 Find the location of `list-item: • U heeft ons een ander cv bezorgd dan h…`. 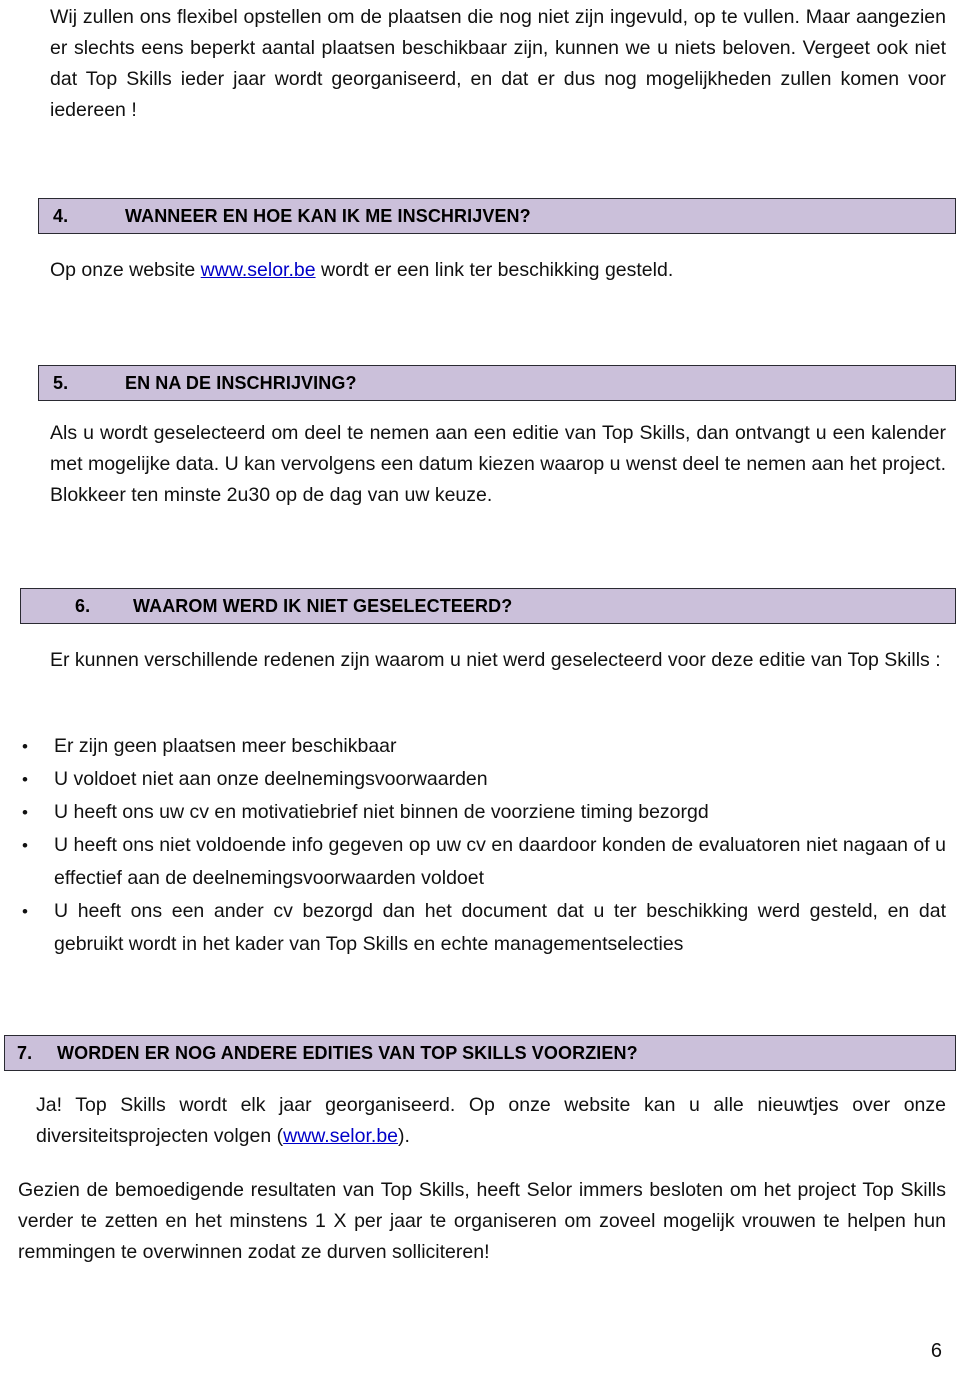

list-item: • U heeft ons een ander cv bezorgd dan h… is located at coordinates (483, 928).